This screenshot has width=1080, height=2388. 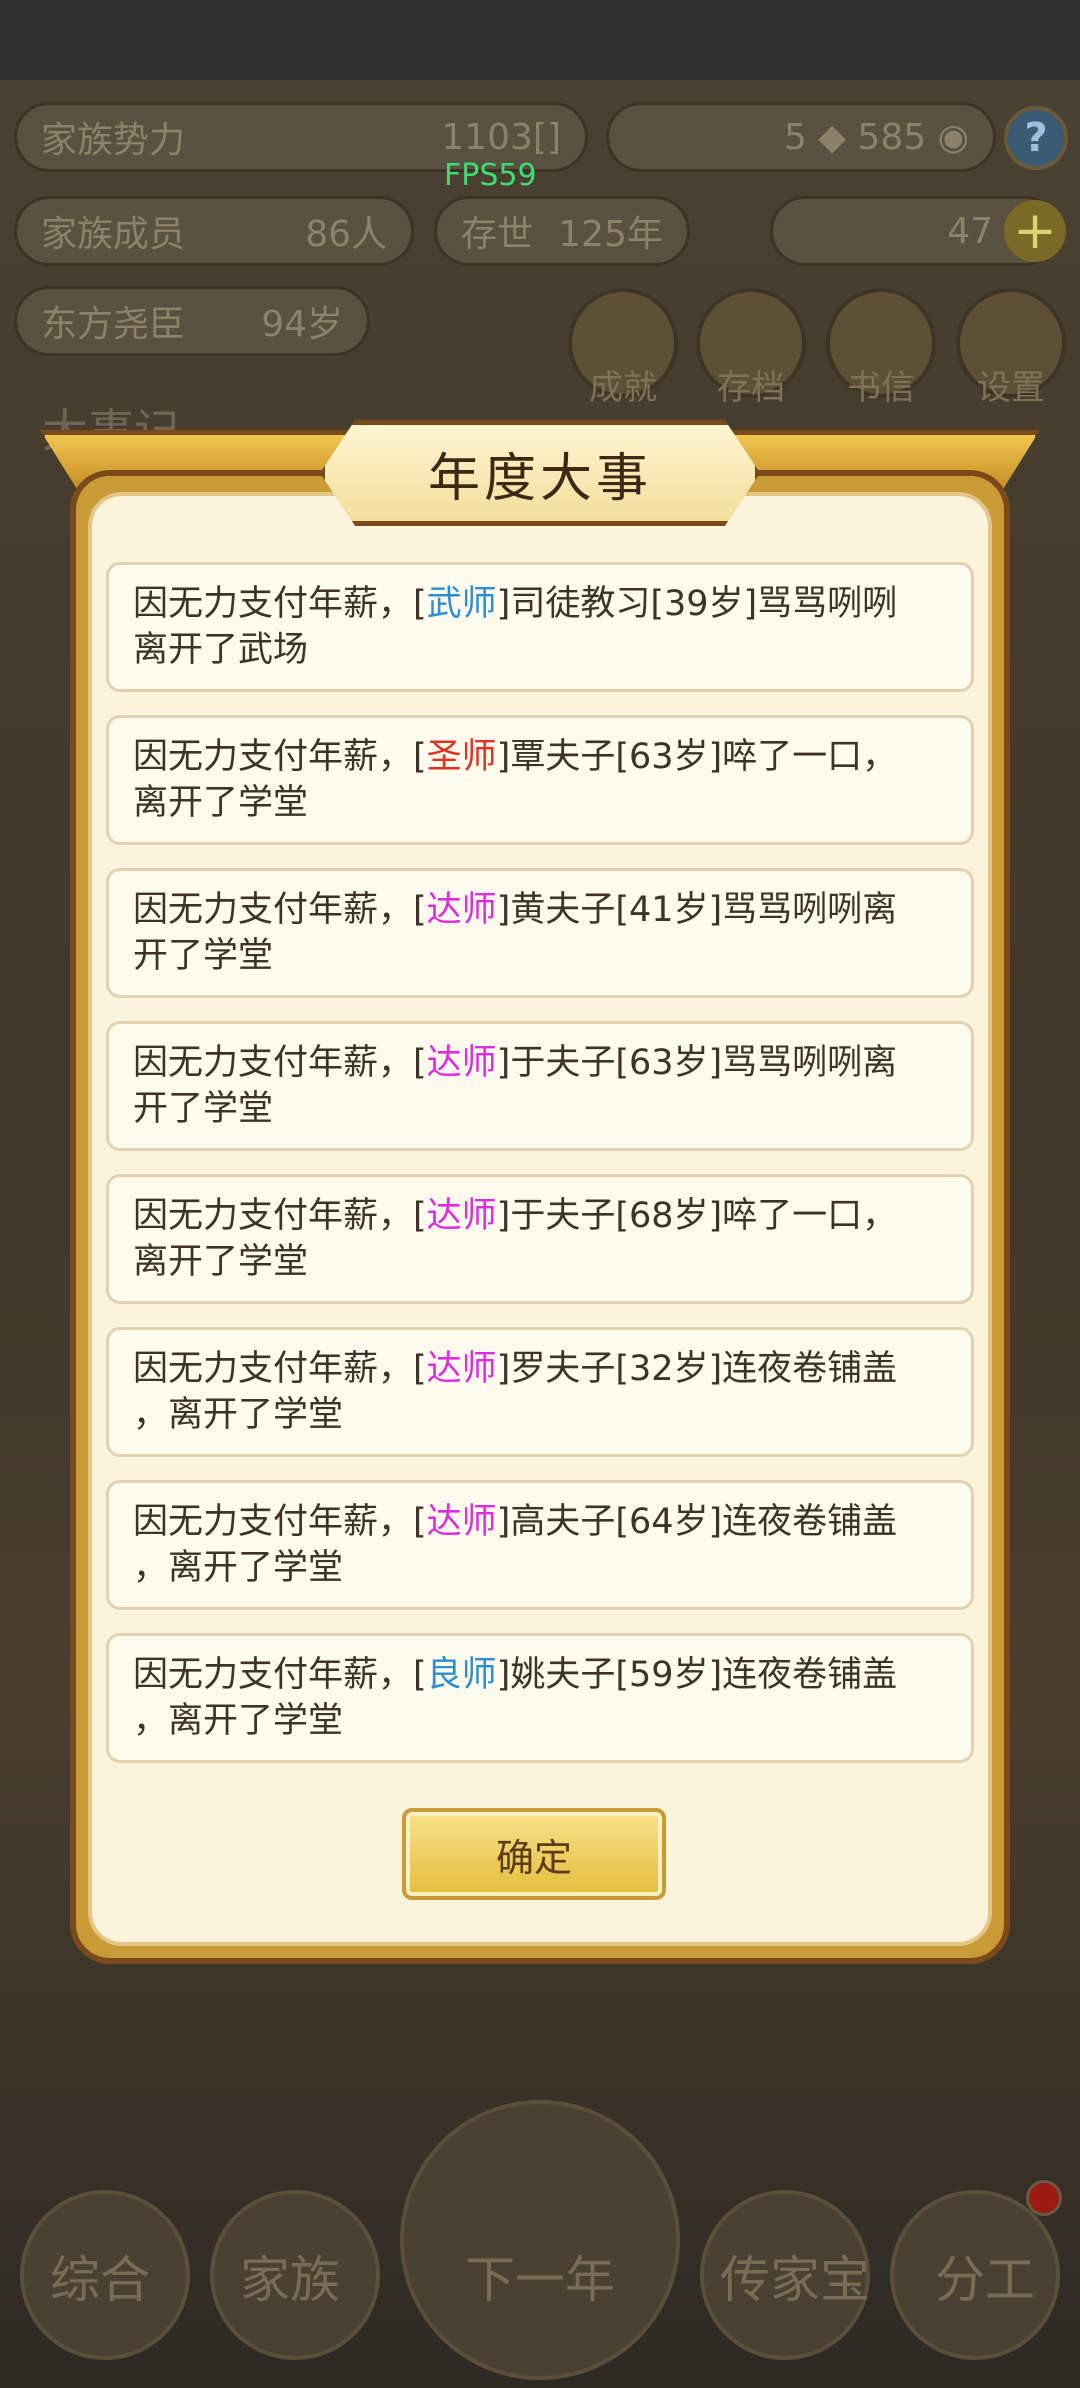 I want to click on add-ingot-button: +, so click(x=1035, y=231).